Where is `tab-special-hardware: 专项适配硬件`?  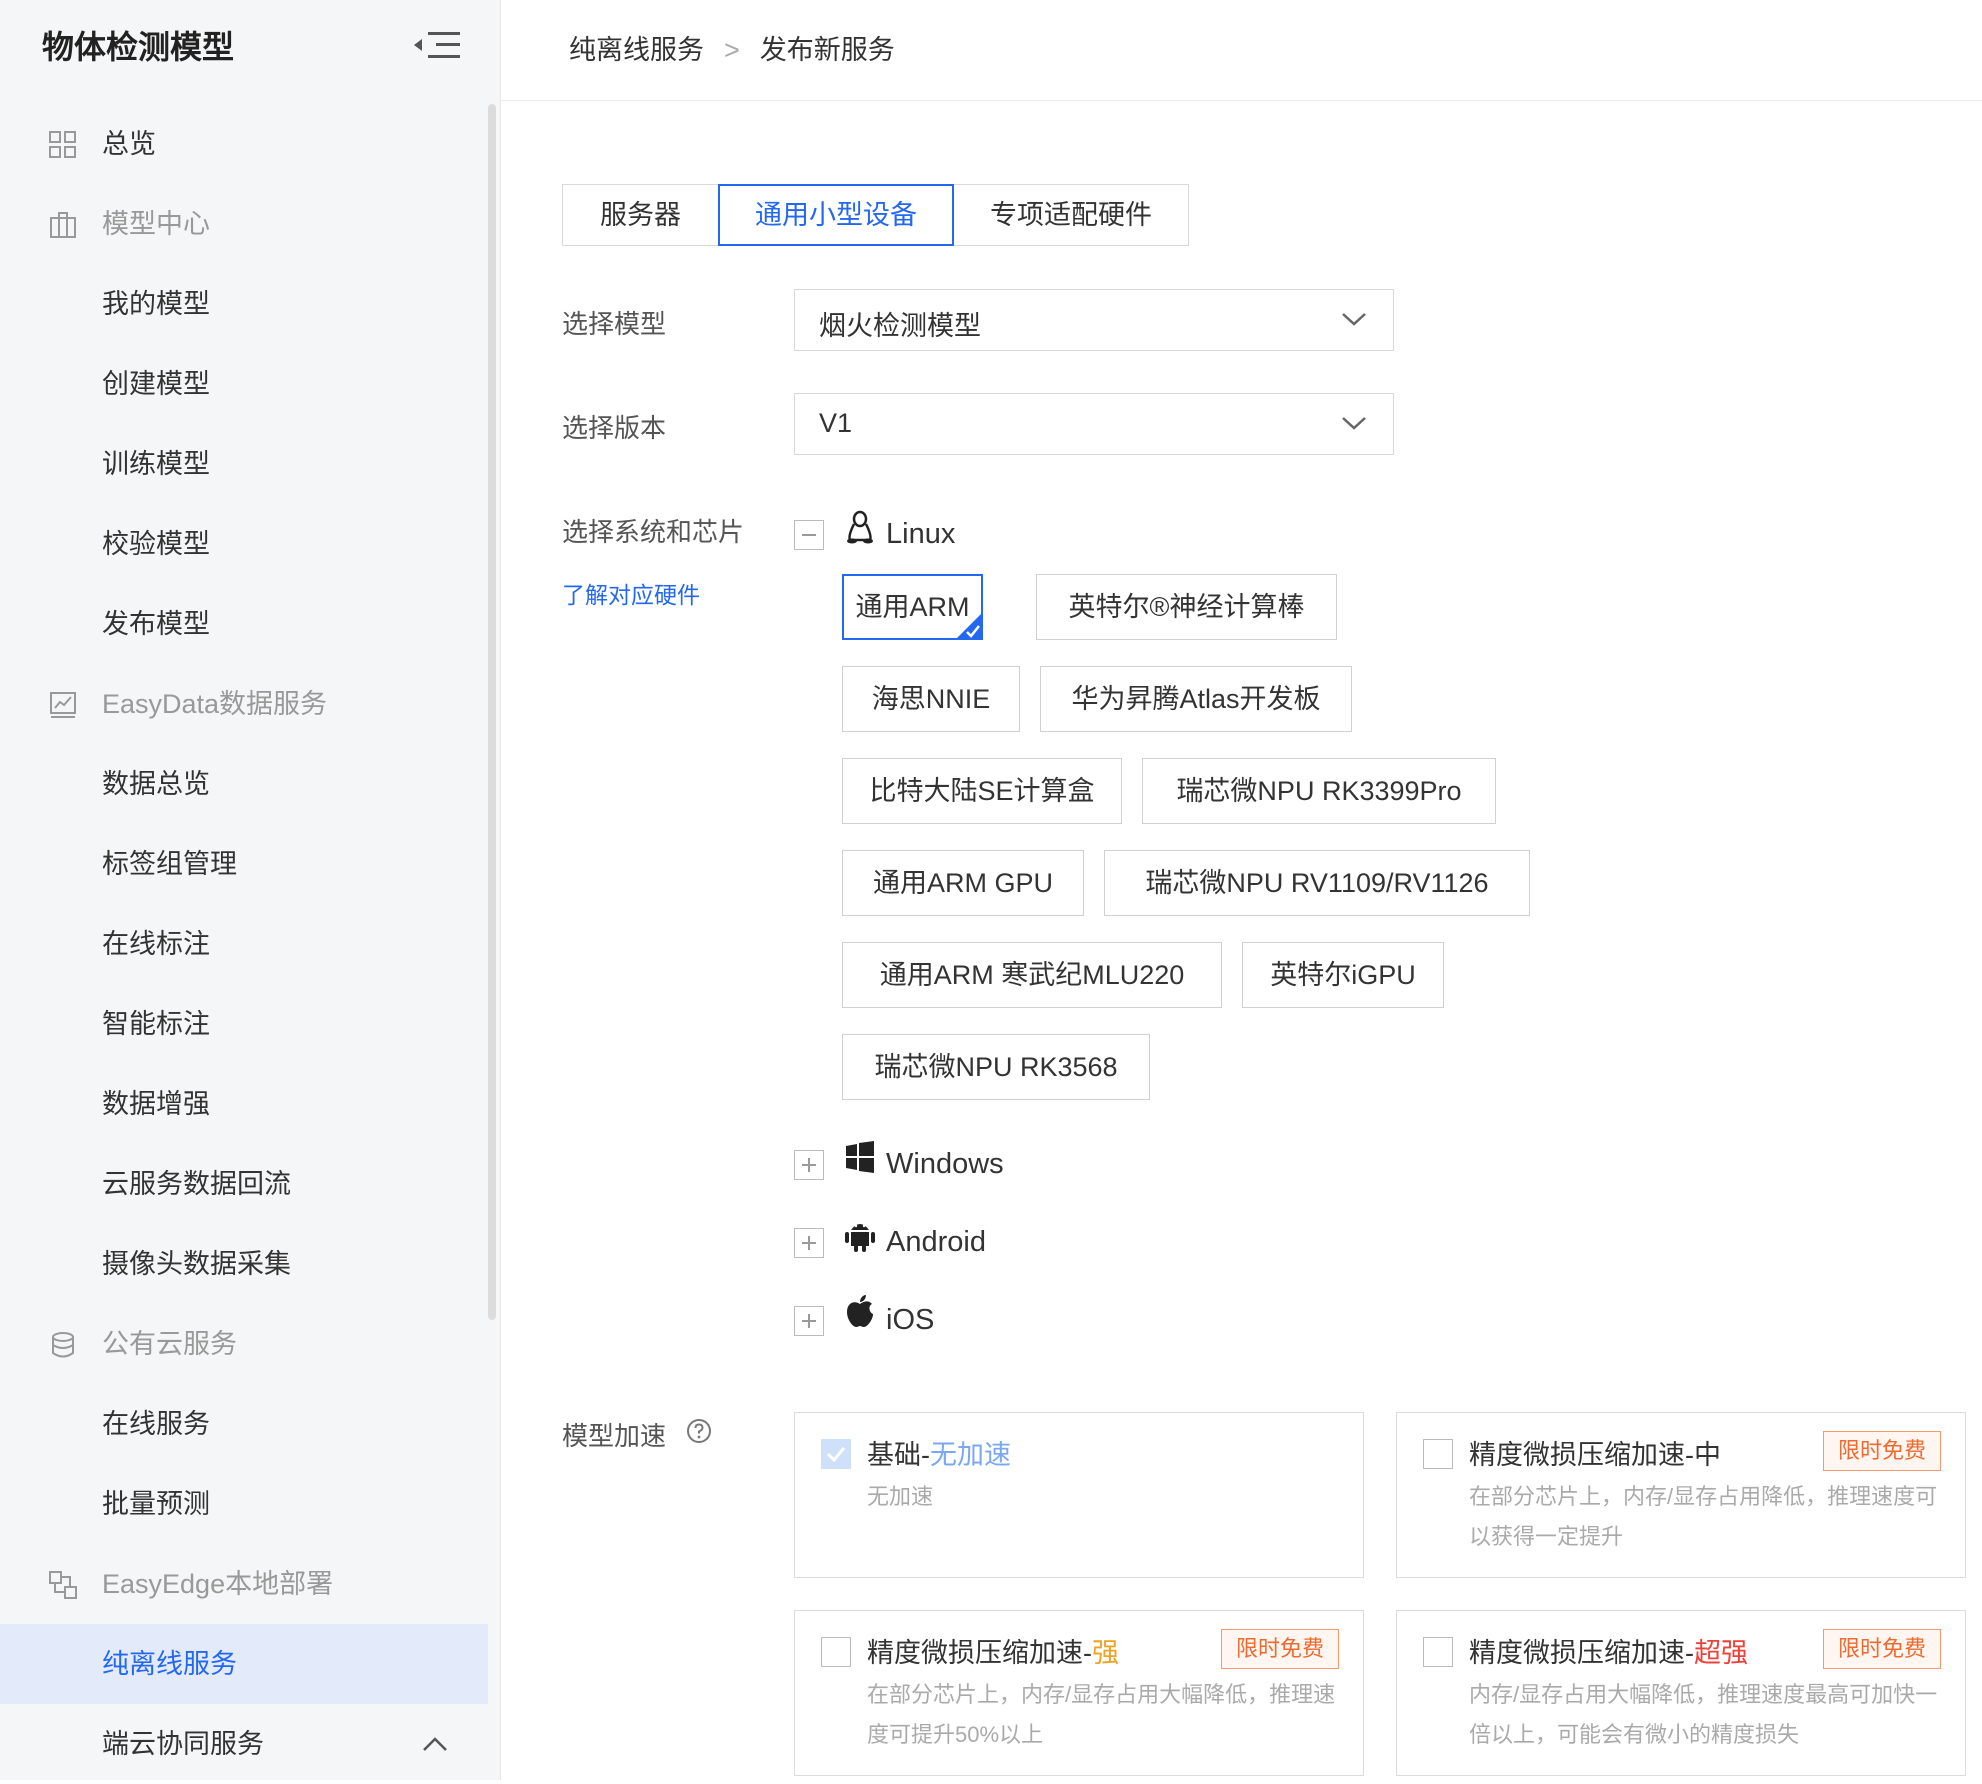
tab-special-hardware: 专项适配硬件 is located at coordinates (1071, 215).